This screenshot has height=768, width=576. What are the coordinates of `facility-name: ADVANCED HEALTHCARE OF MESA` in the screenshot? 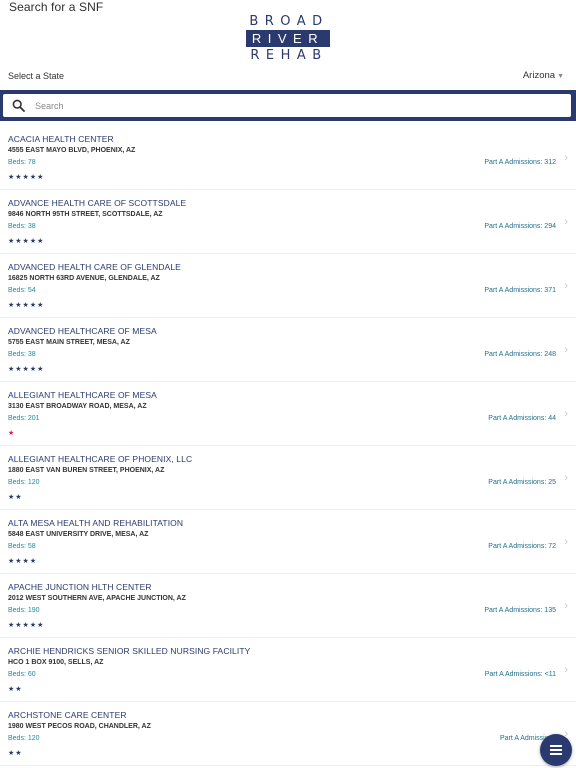 It's located at (82, 331).